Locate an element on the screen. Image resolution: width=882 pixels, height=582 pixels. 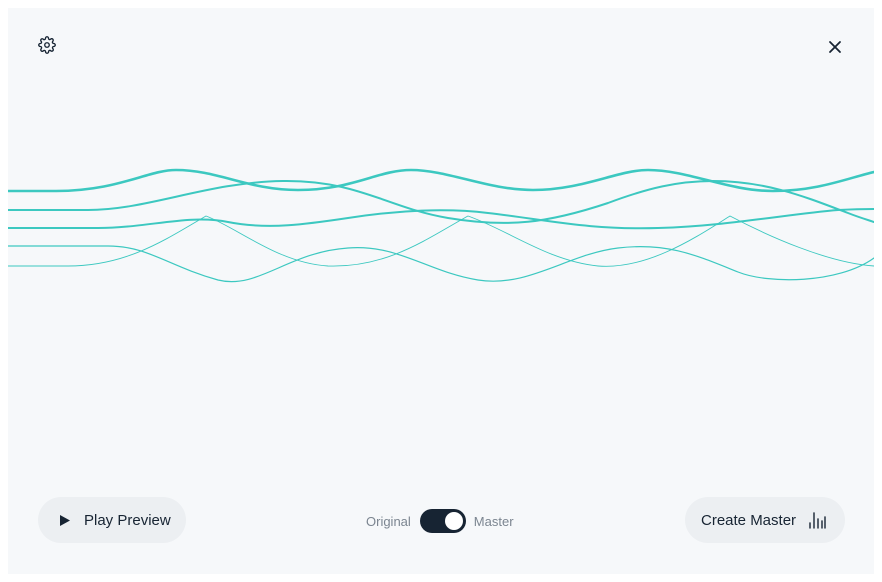
original-master-toggle-group: Original Master is located at coordinates (440, 521).